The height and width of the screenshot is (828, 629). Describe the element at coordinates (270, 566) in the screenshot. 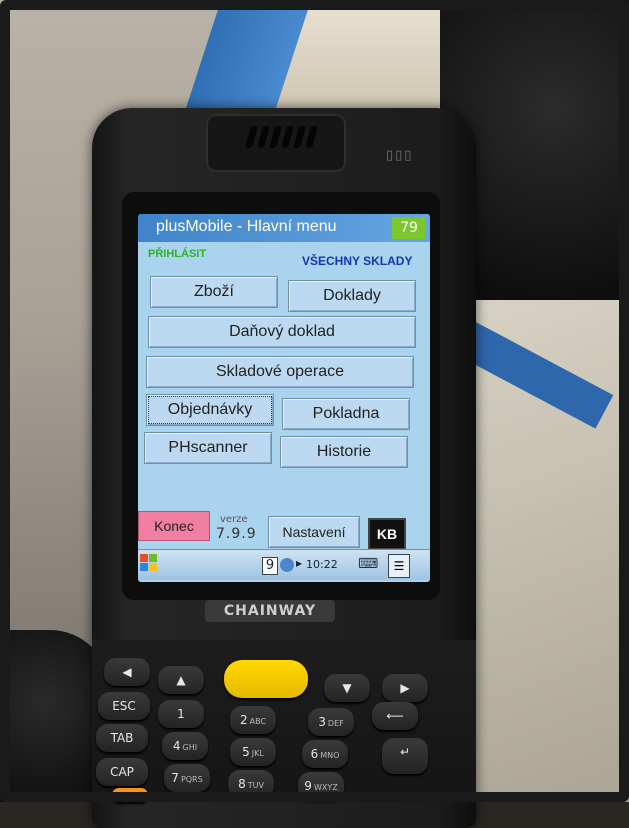

I see `tray-number-icon: 9` at that location.